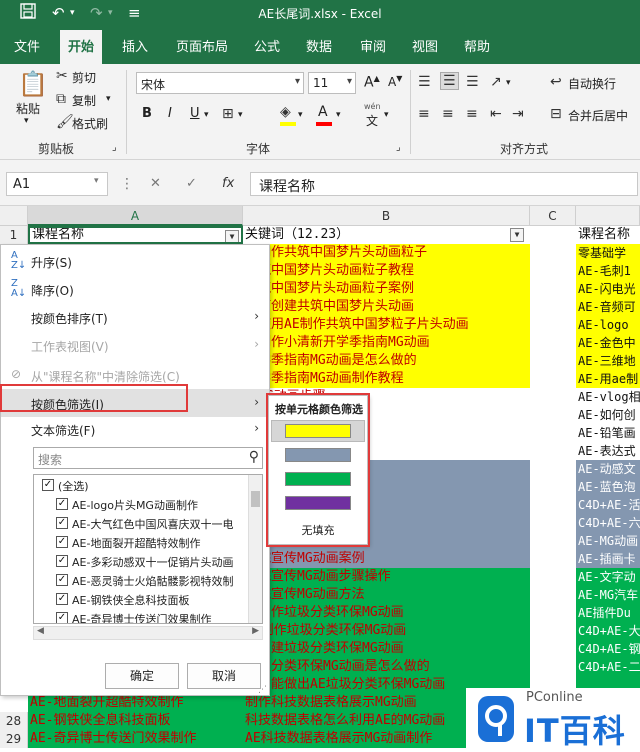 Image resolution: width=640 pixels, height=752 pixels. I want to click on row-number: 28, so click(14, 721).